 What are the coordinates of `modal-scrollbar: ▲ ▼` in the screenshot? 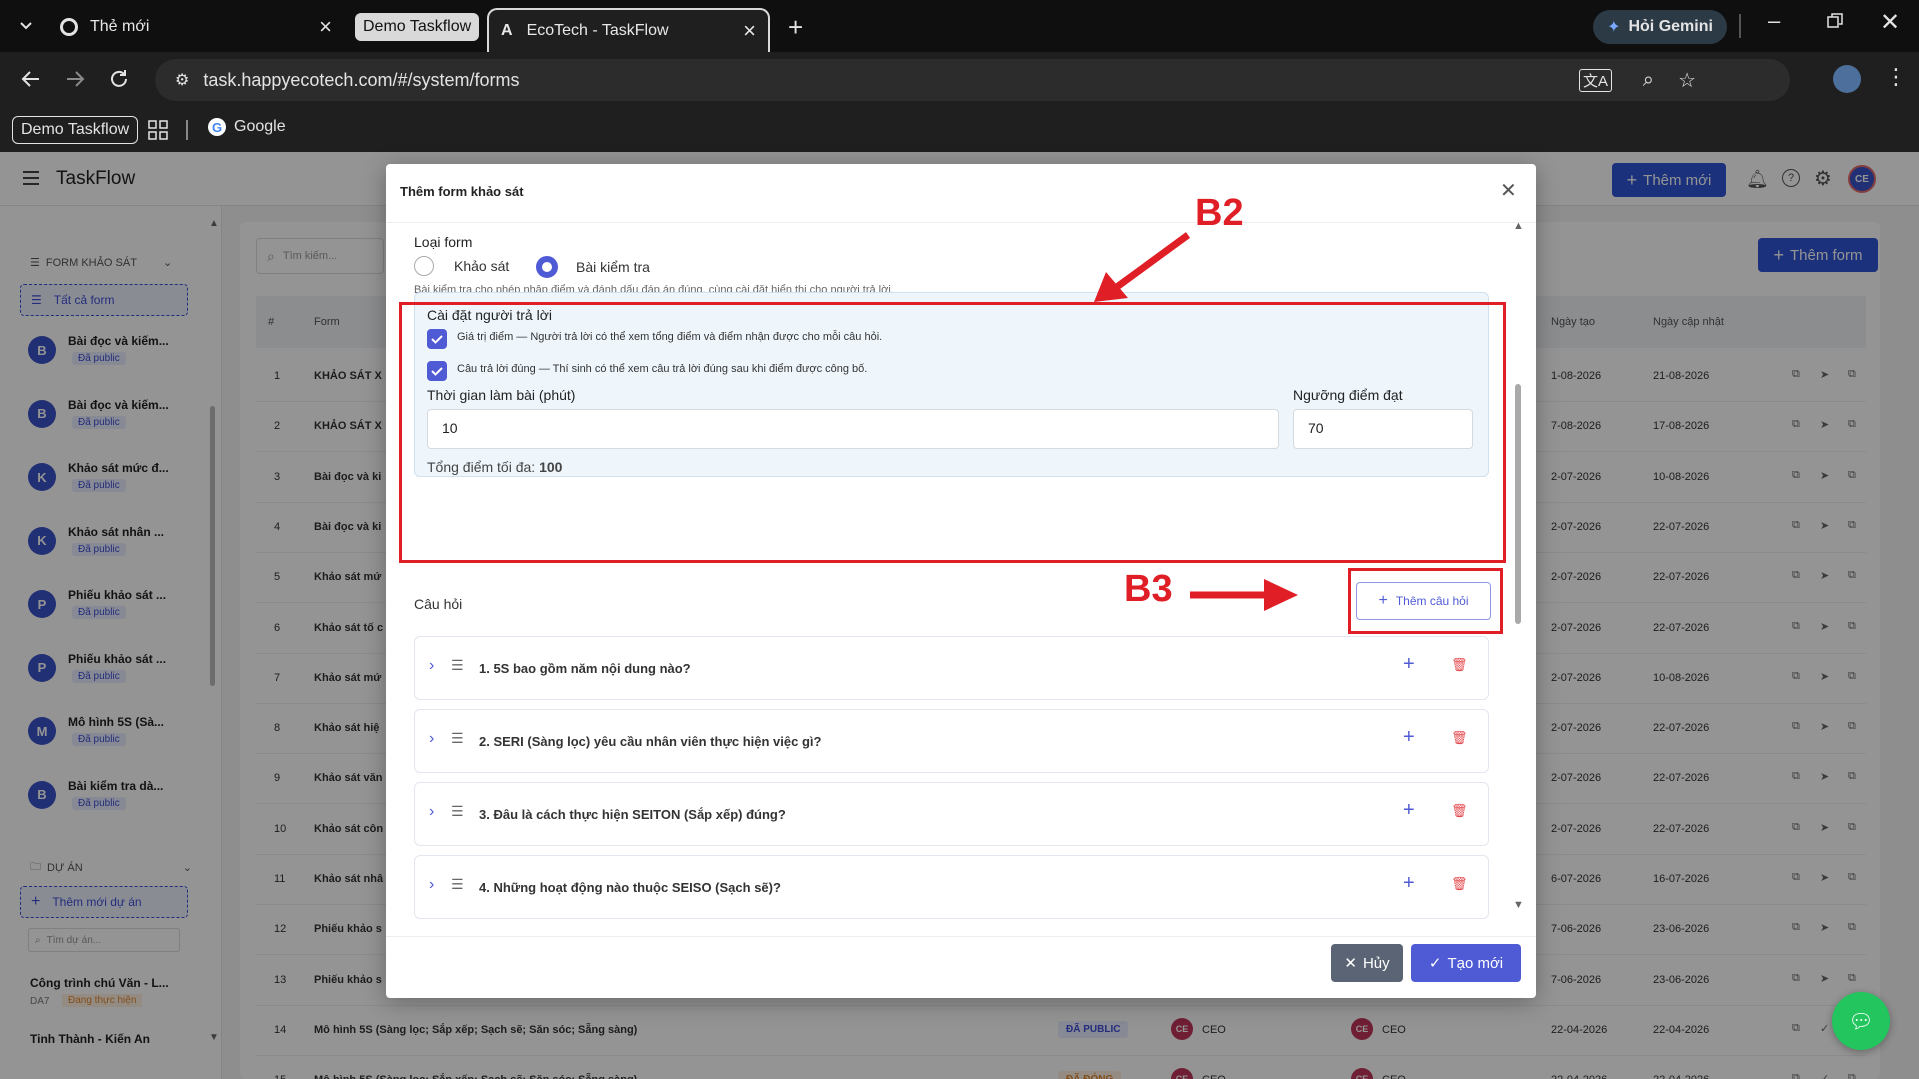 It's located at (1518, 567).